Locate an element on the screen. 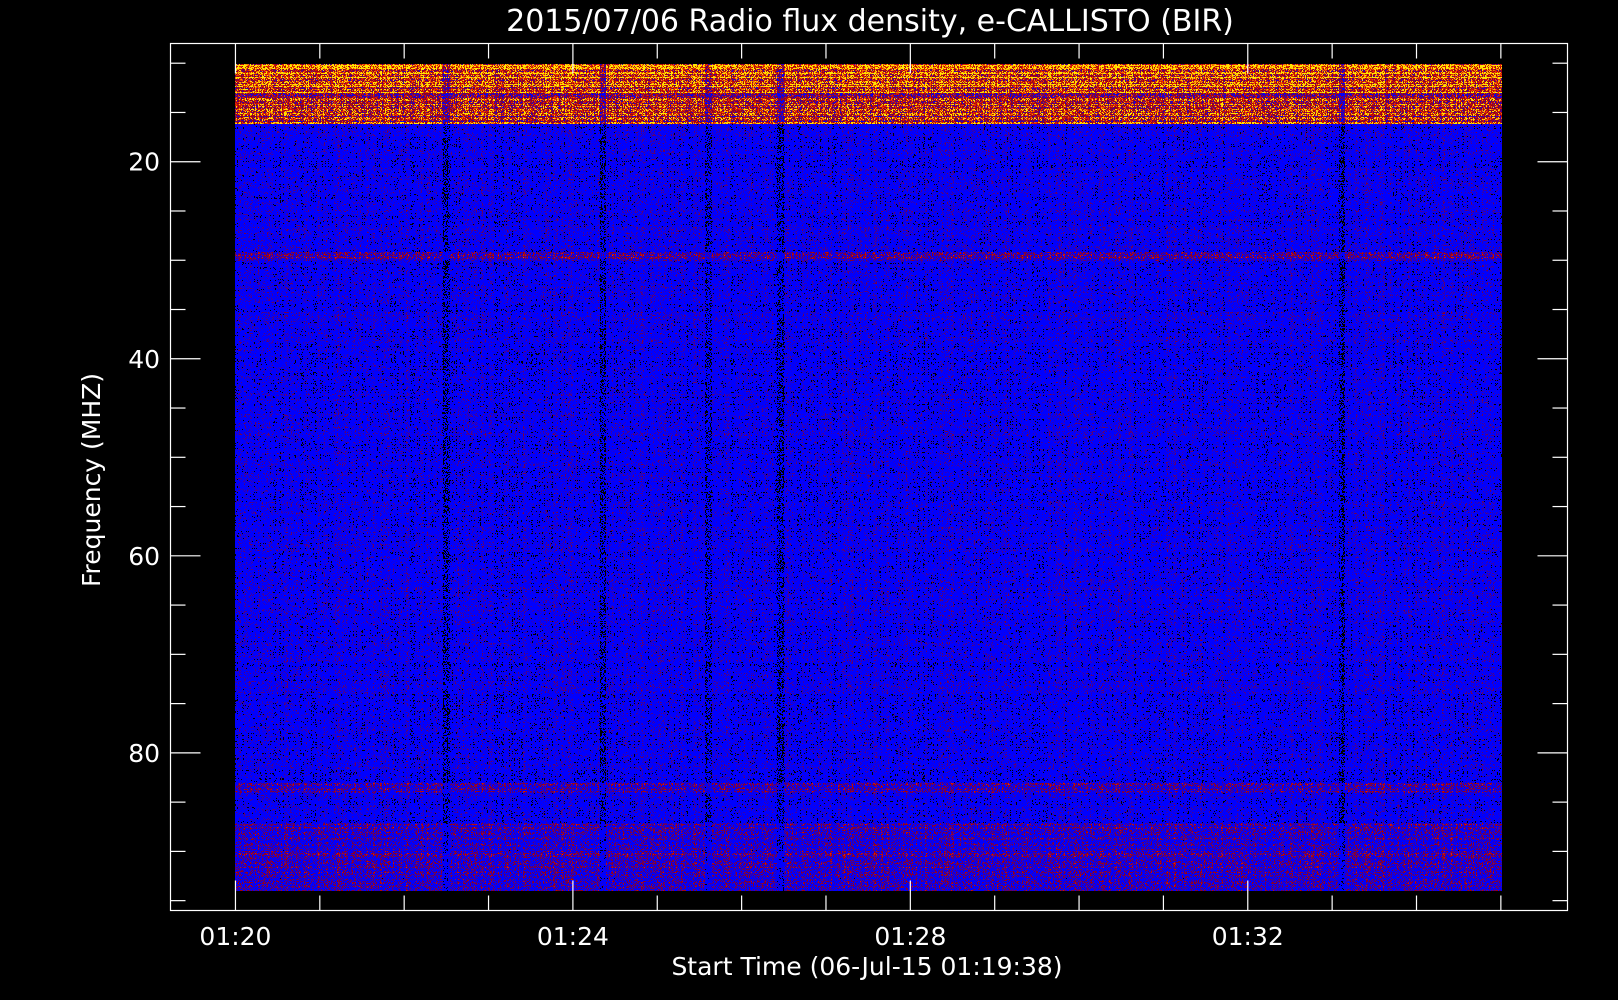  x-tick-label: 01:32 is located at coordinates (1248, 936).